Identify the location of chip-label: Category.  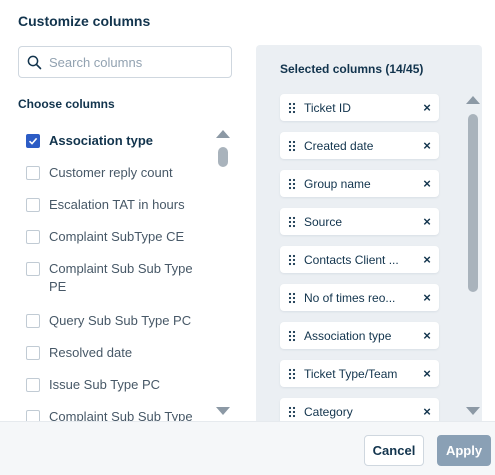
(328, 411).